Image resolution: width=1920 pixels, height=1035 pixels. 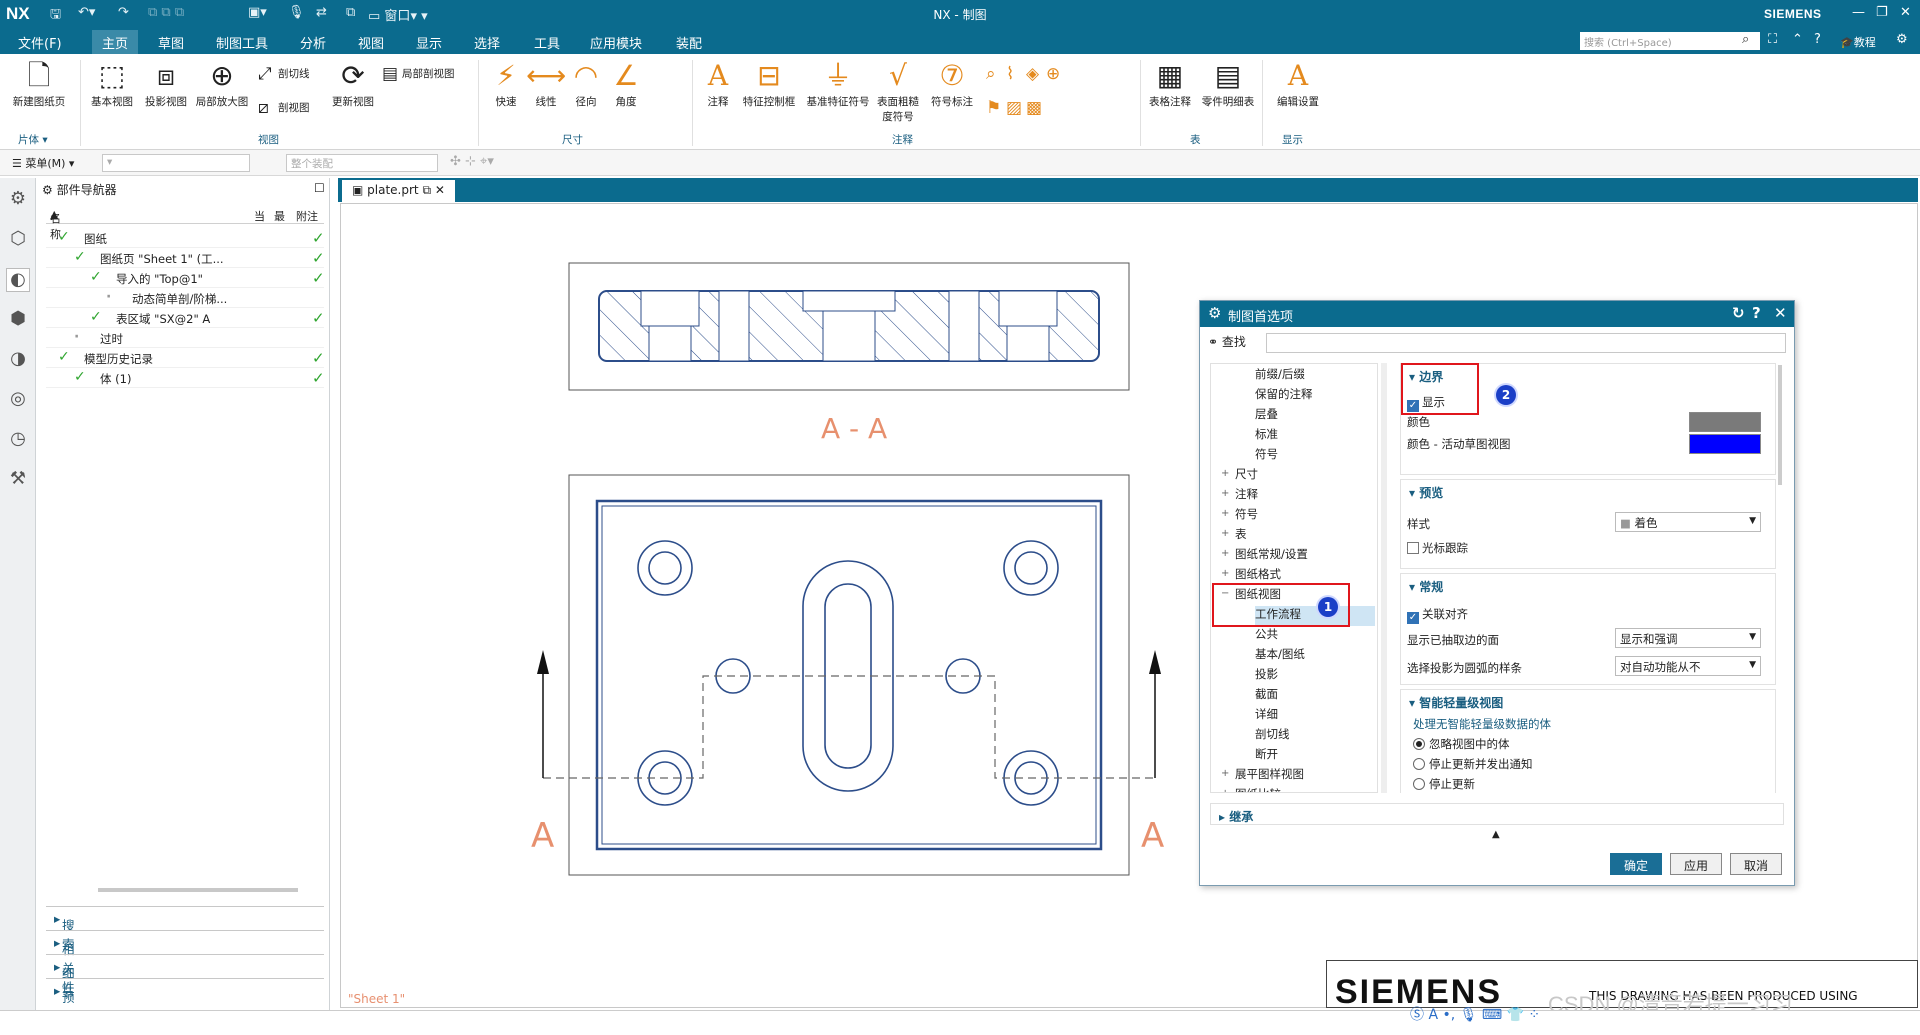 I want to click on table-row: 动态简单剖/阶梯... ·, so click(x=185, y=298).